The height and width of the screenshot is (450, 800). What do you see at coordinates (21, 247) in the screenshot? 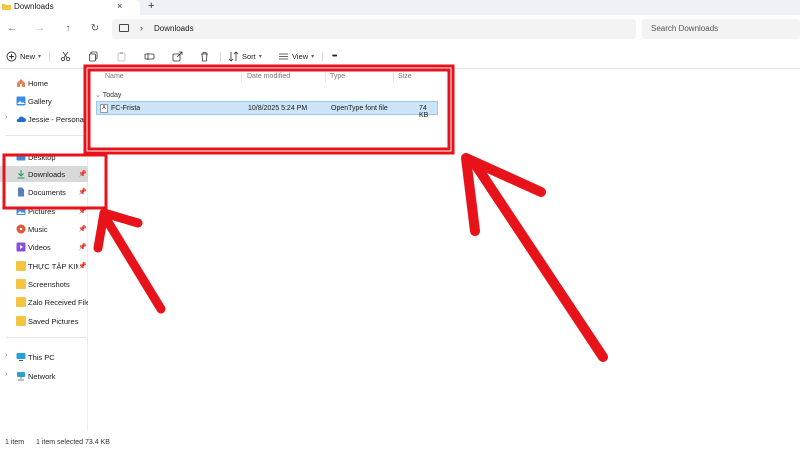
I see `videos-icon` at bounding box center [21, 247].